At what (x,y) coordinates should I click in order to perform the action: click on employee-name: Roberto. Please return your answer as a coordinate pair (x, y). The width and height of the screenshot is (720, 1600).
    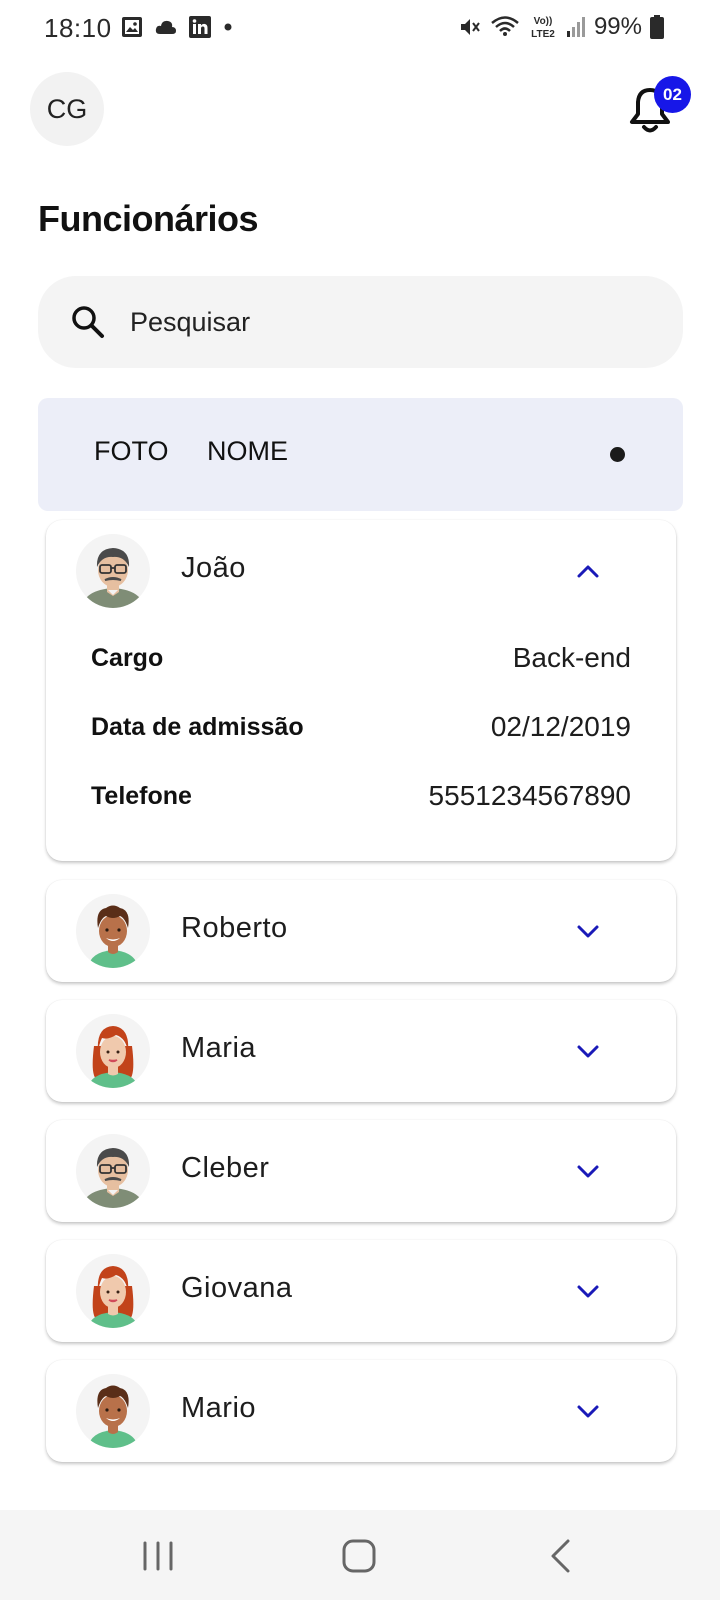
    Looking at the image, I should click on (234, 928).